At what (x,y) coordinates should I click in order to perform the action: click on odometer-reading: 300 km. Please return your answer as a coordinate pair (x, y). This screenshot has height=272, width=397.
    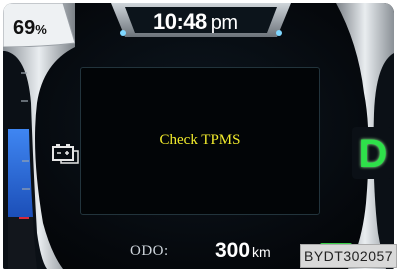
    Looking at the image, I should click on (243, 251).